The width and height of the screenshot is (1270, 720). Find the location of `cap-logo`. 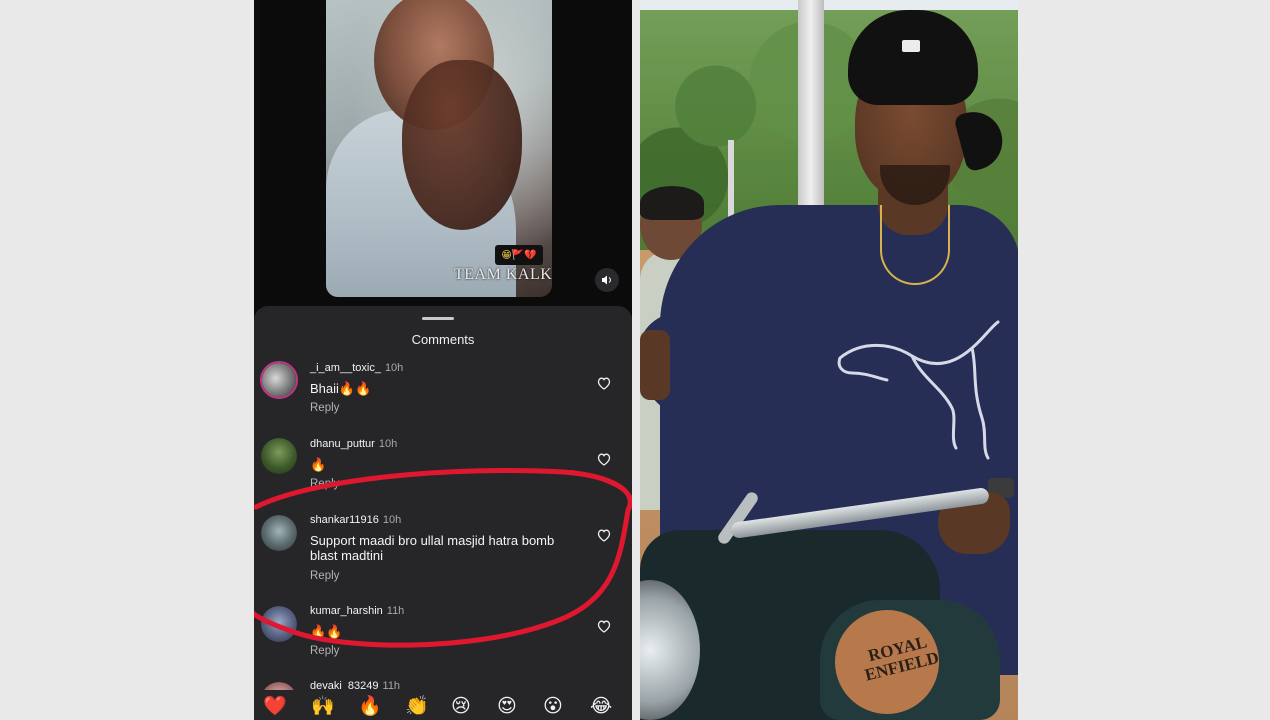

cap-logo is located at coordinates (911, 46).